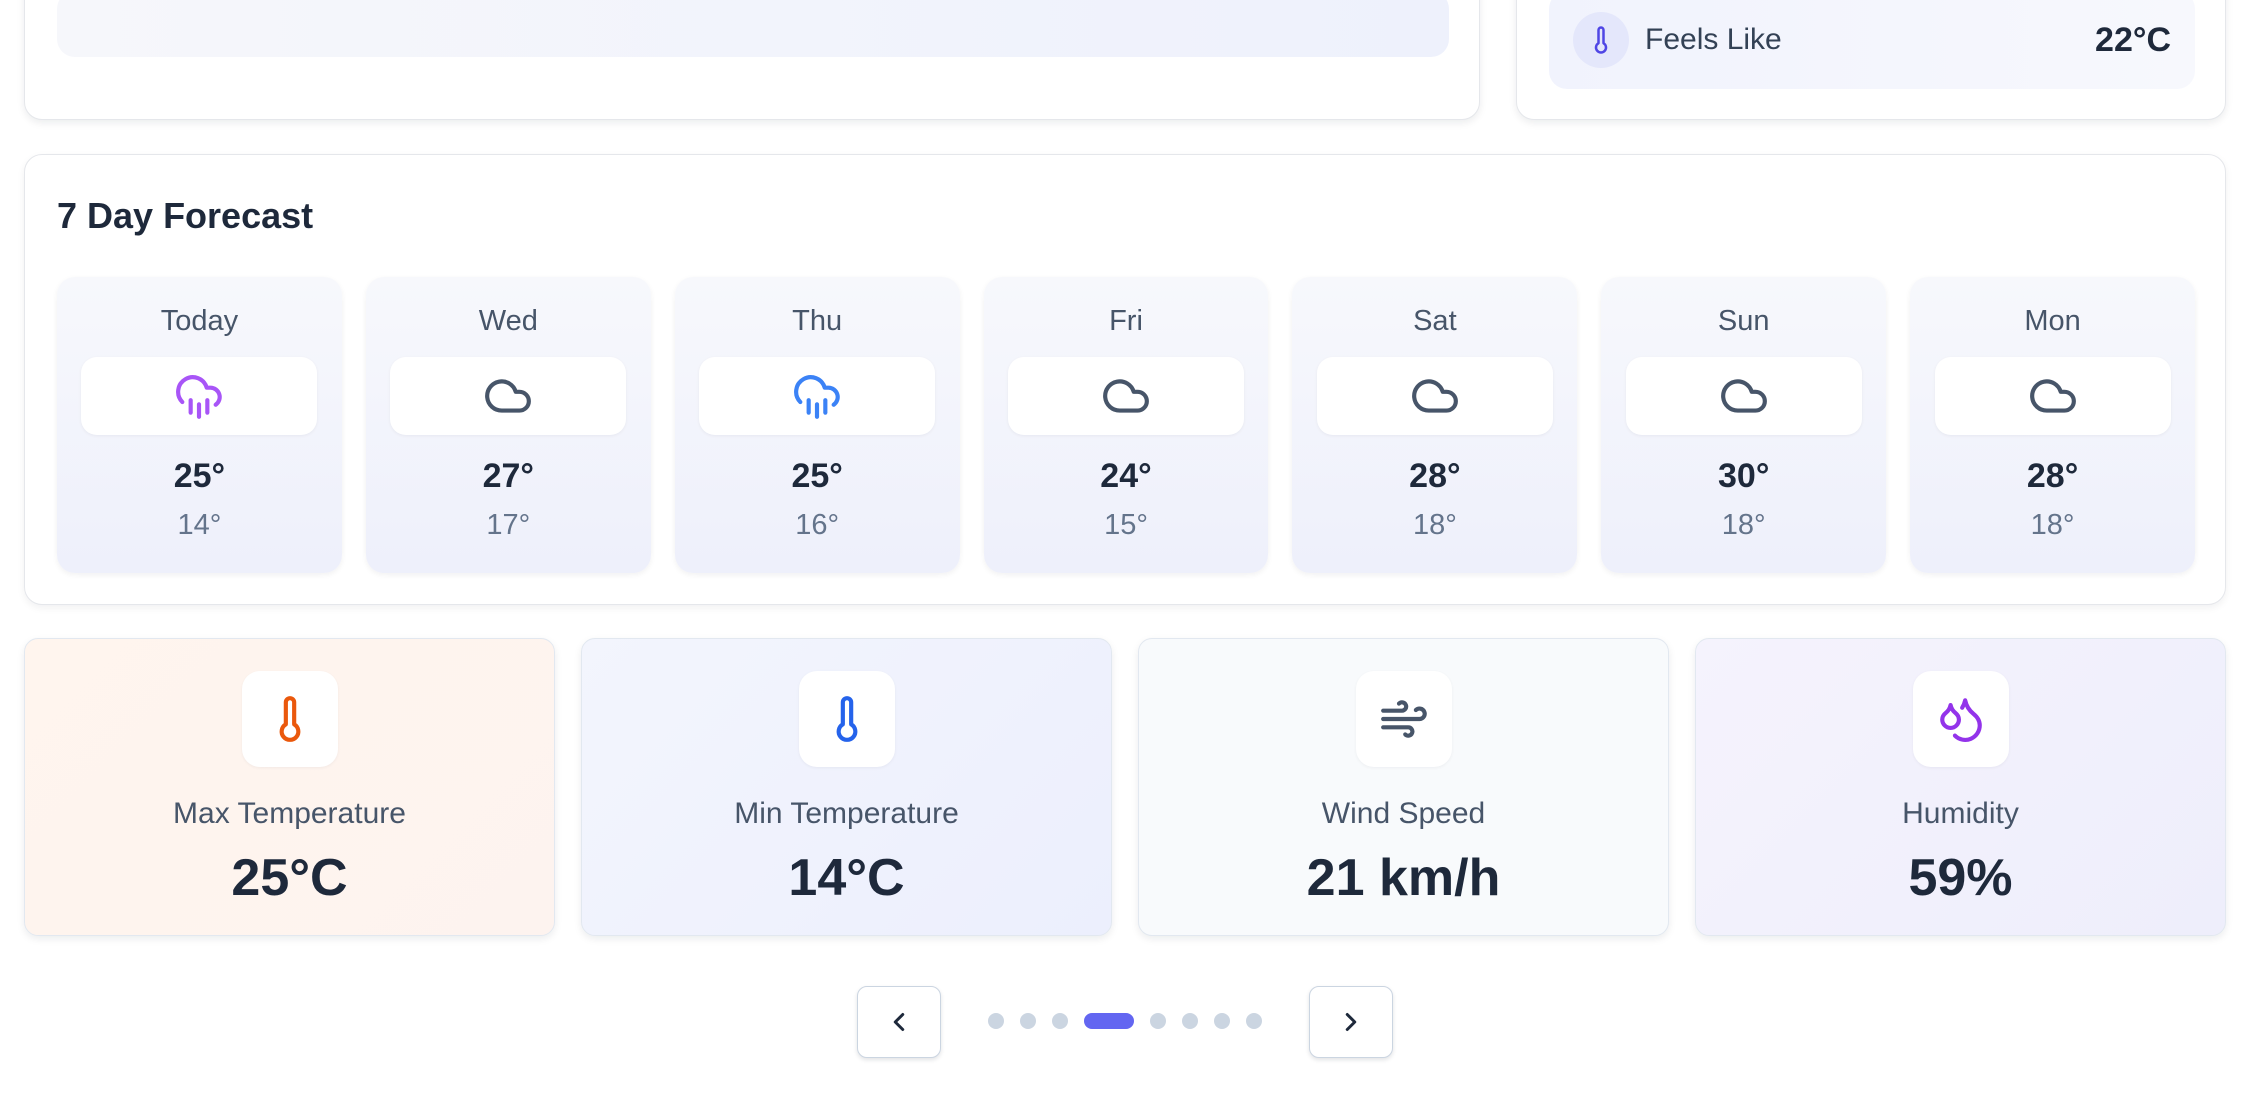 The image size is (2260, 1110). I want to click on forecast-day: Fri 24° 15°, so click(1126, 425).